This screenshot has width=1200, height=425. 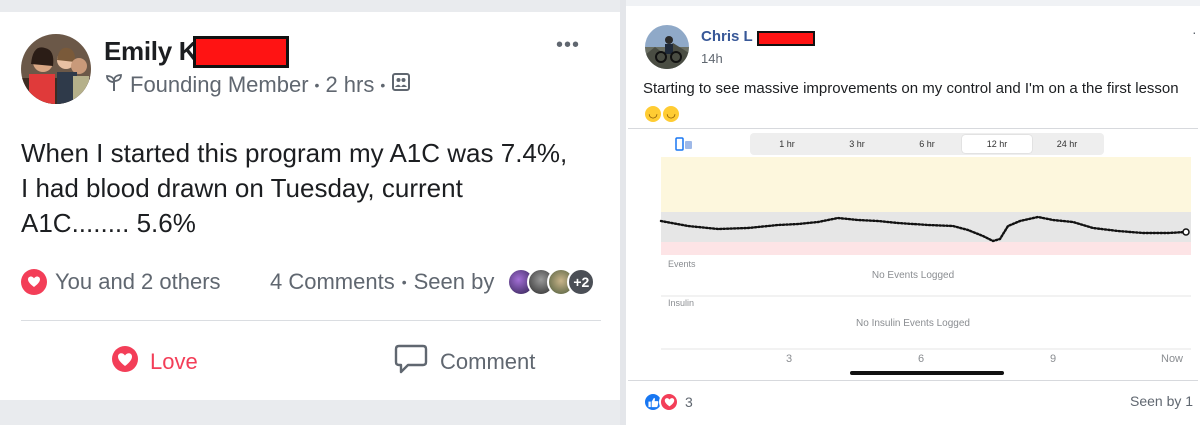 What do you see at coordinates (242, 188) in the screenshot?
I see `post-body-line: I had blood drawn on Tuesday, current` at bounding box center [242, 188].